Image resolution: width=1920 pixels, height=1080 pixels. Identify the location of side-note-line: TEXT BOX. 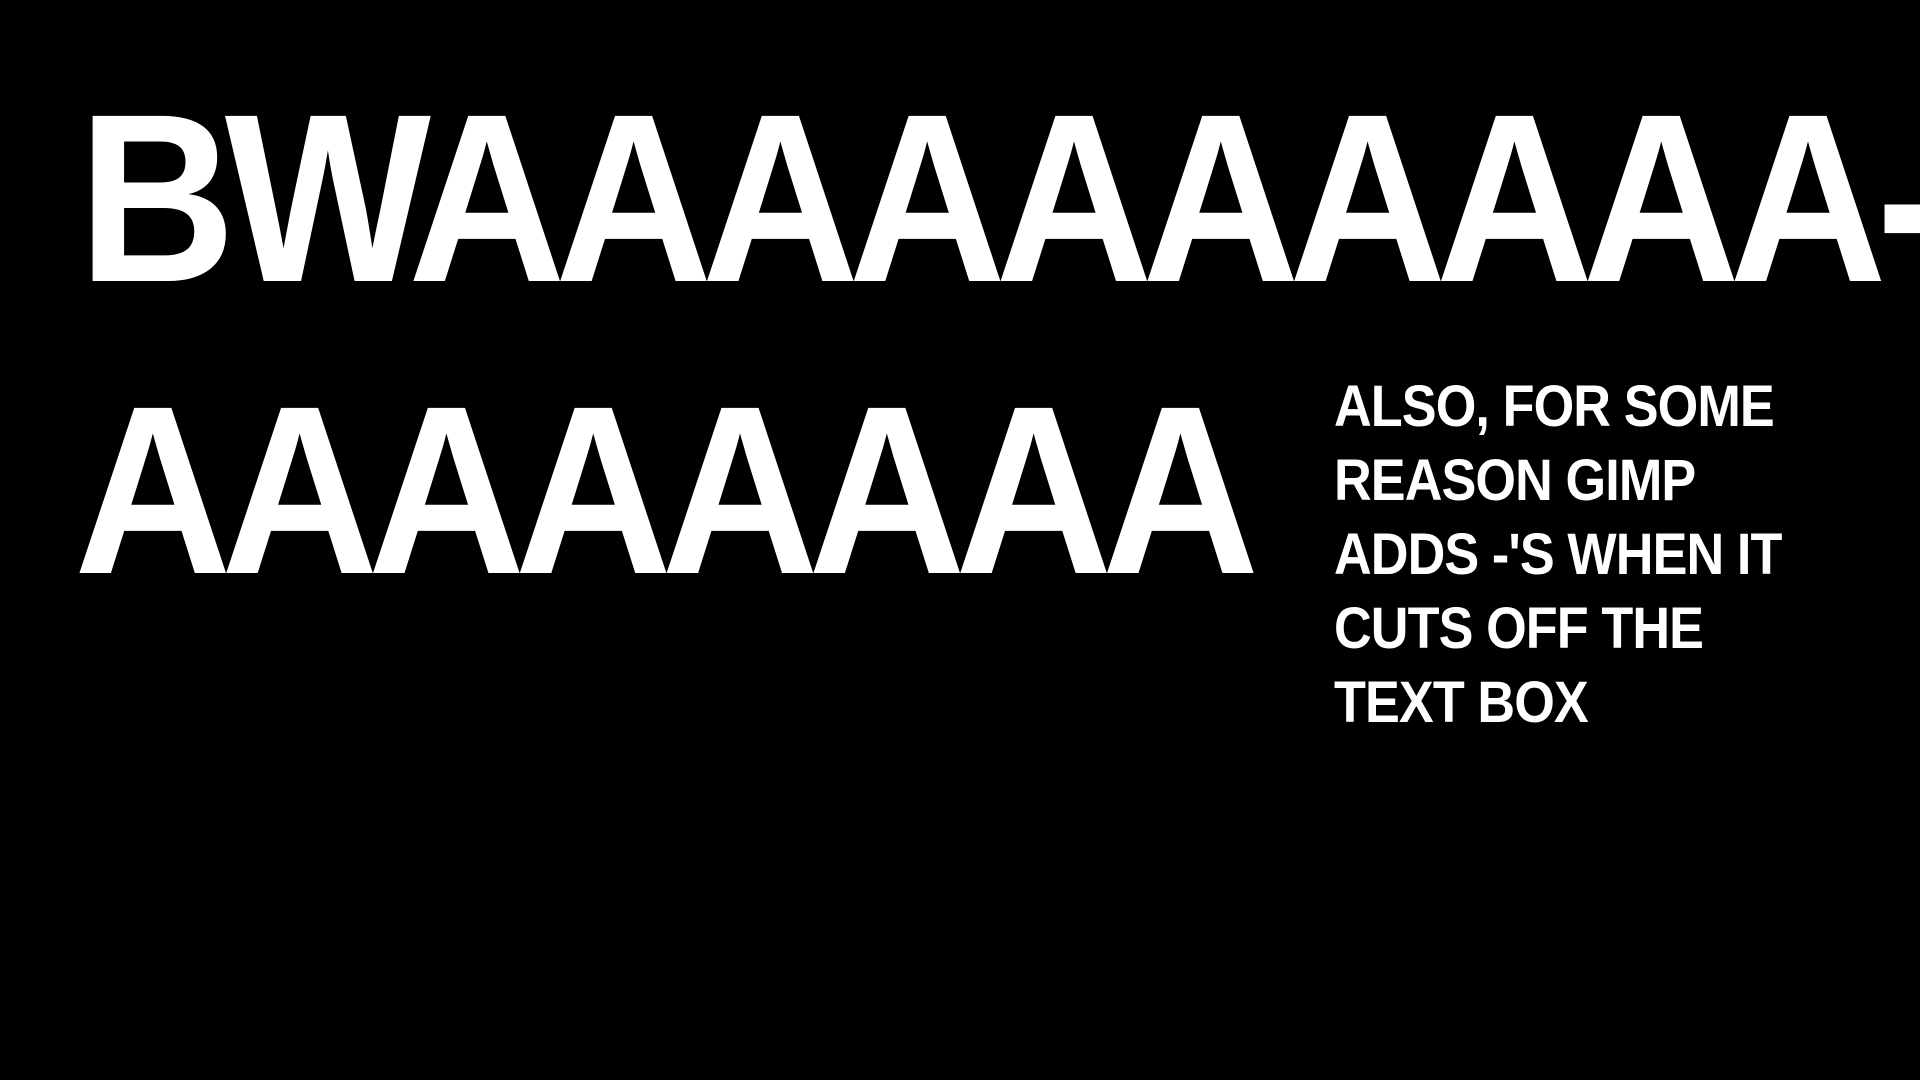
(1461, 702).